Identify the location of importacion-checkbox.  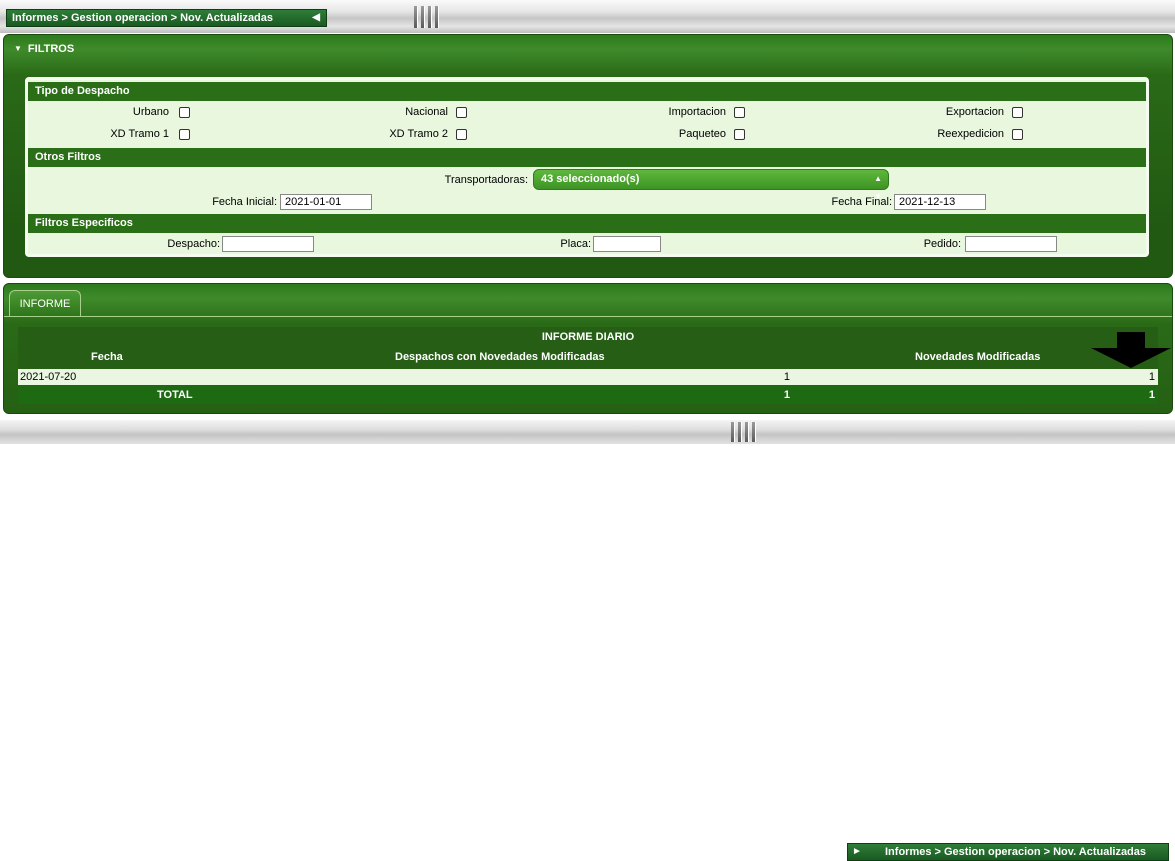
(739, 112).